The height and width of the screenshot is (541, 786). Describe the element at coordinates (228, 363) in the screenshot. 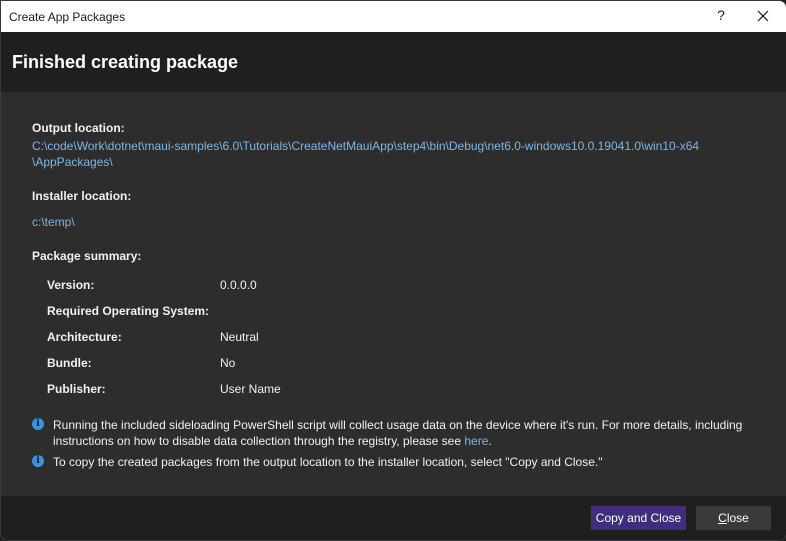

I see `summary-value: No` at that location.